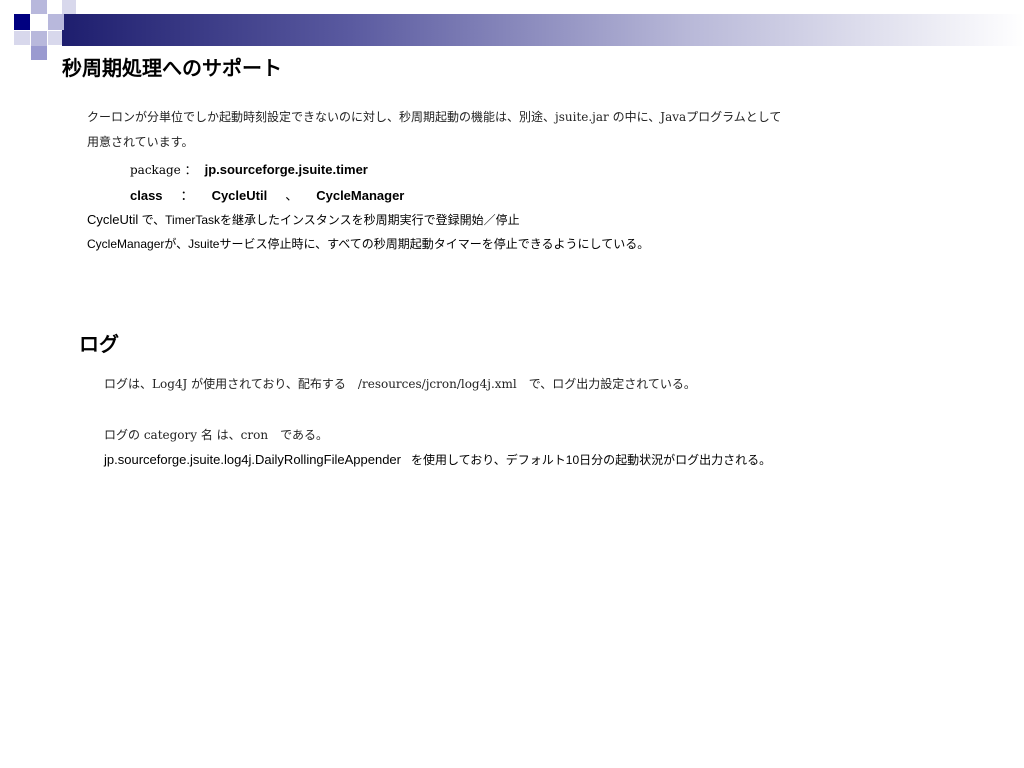 The height and width of the screenshot is (768, 1024). Describe the element at coordinates (329, 220) in the screenshot. I see `cycleutil-desc: で、TimerTaskを継承したインスタンスを秒周期実行で登録開始／停止` at that location.